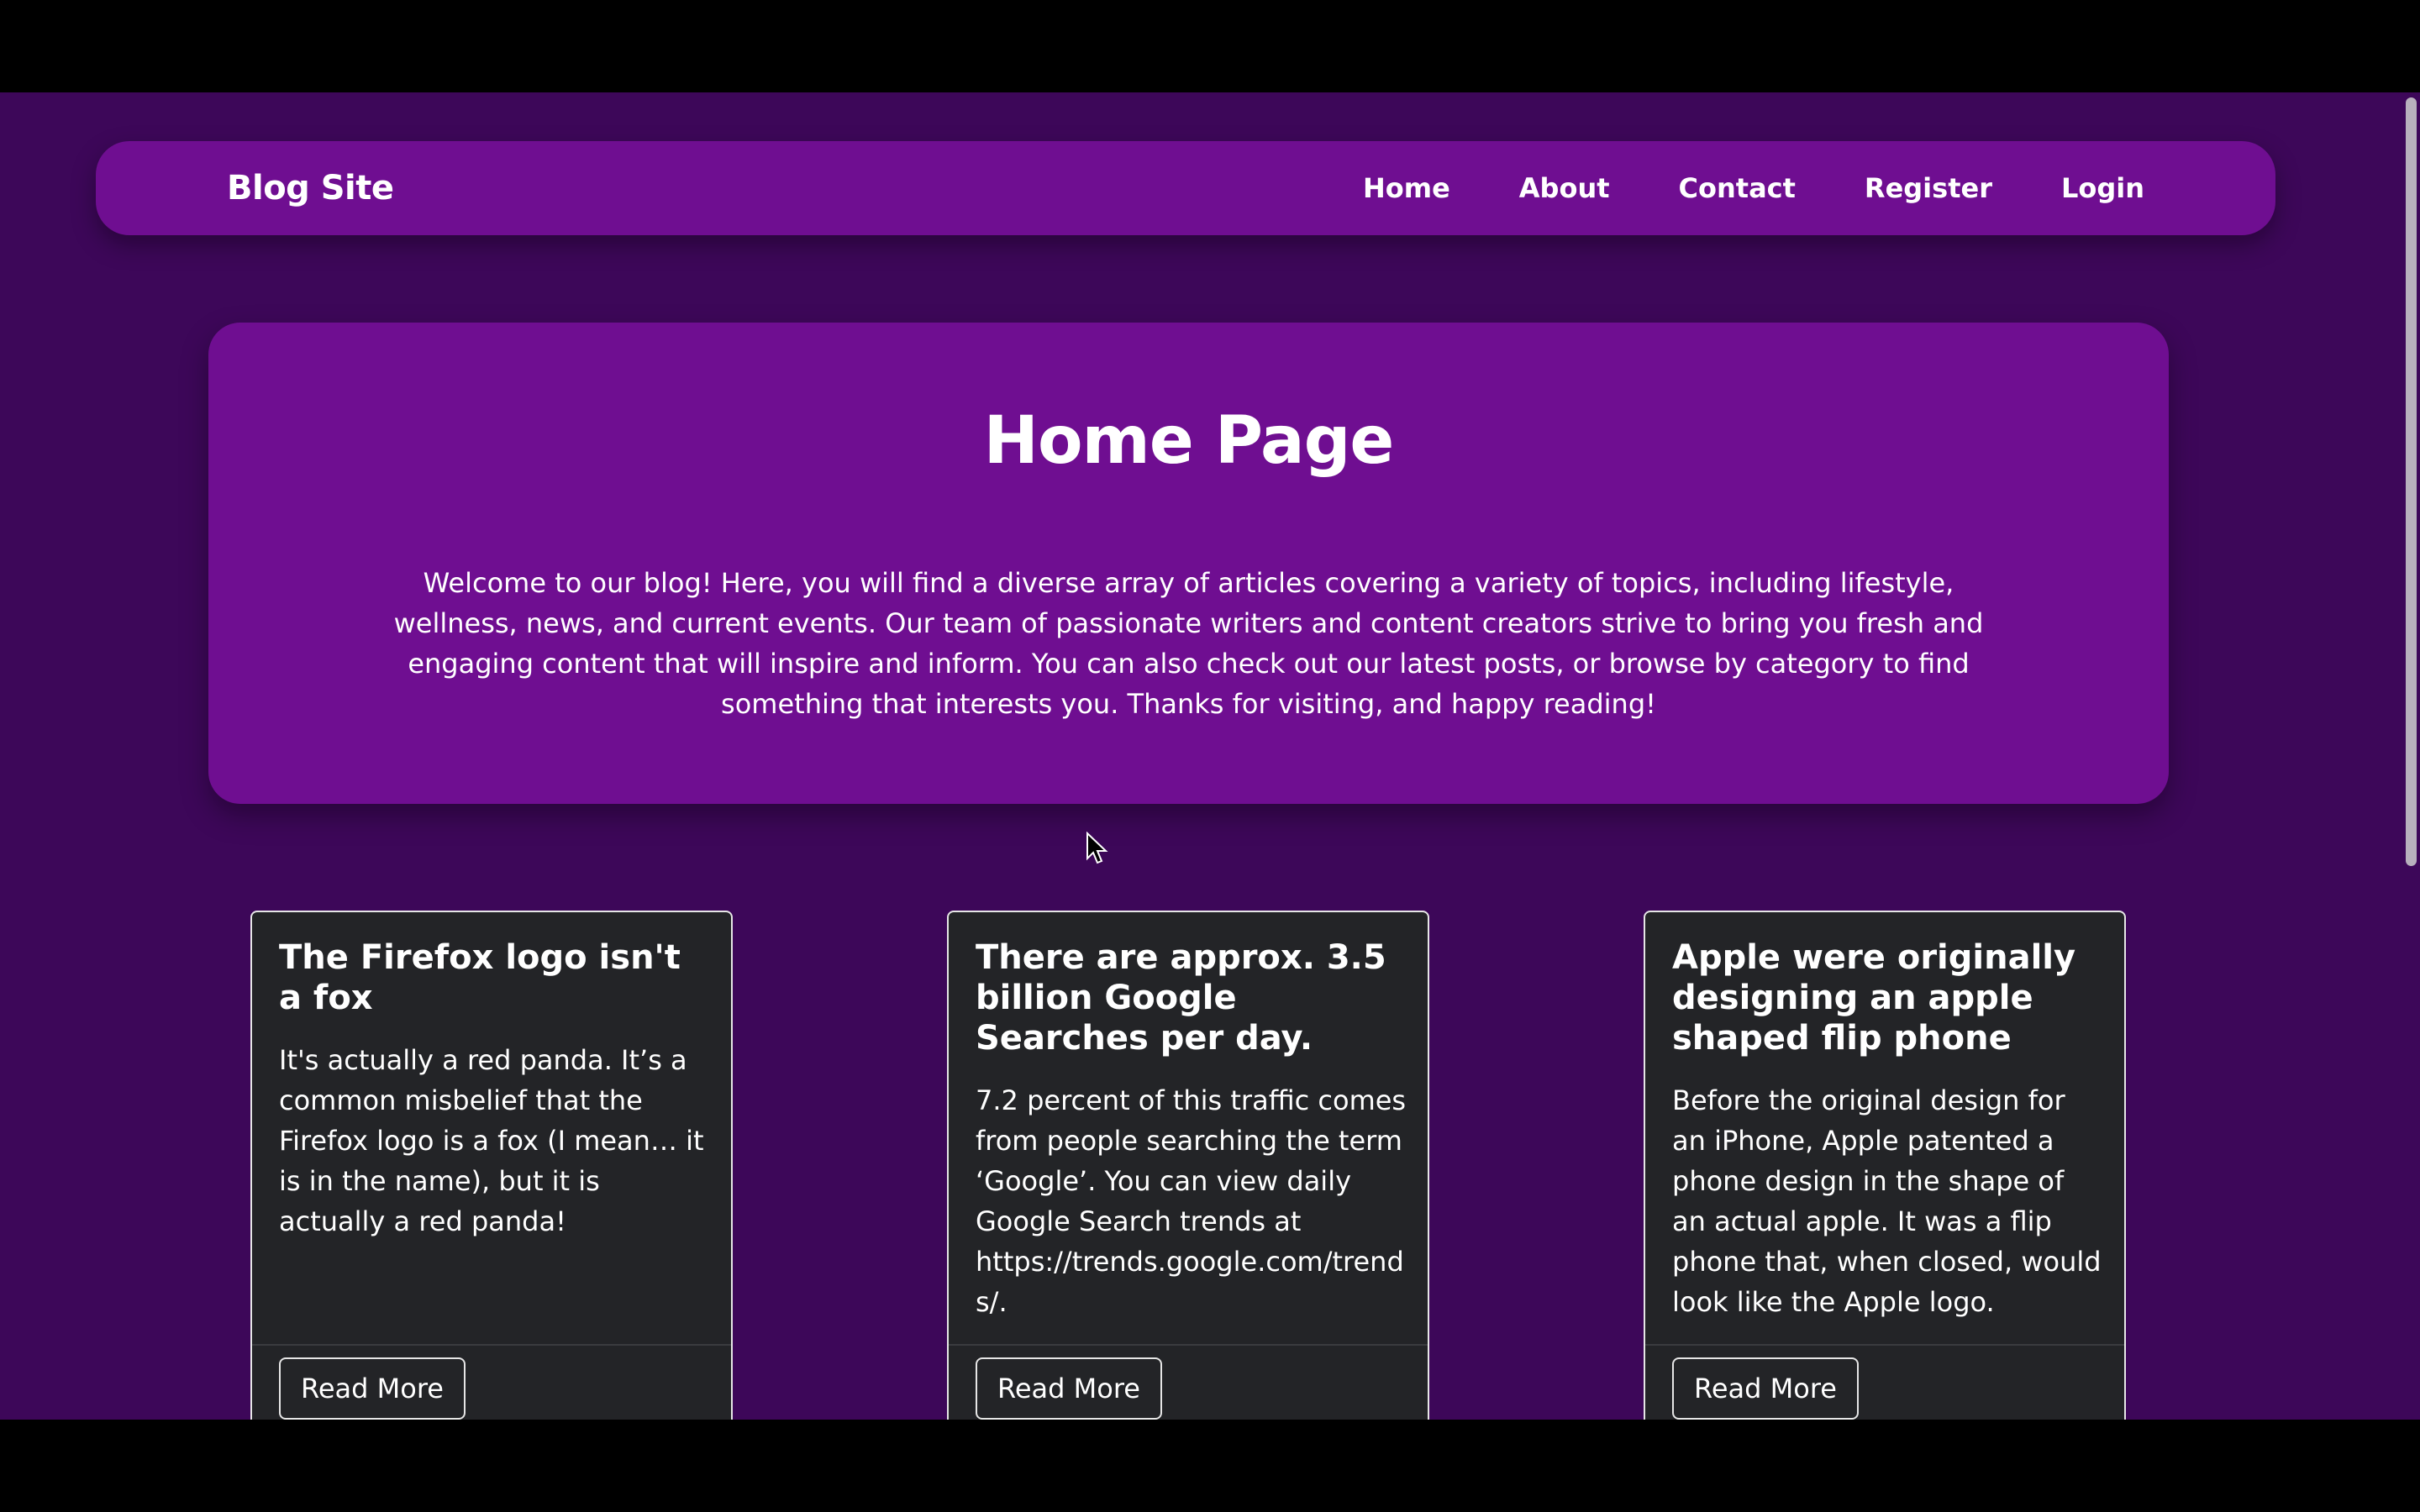 This screenshot has height=1512, width=2420. Describe the element at coordinates (2411, 481) in the screenshot. I see `vertical-scrollbar-thumb` at that location.